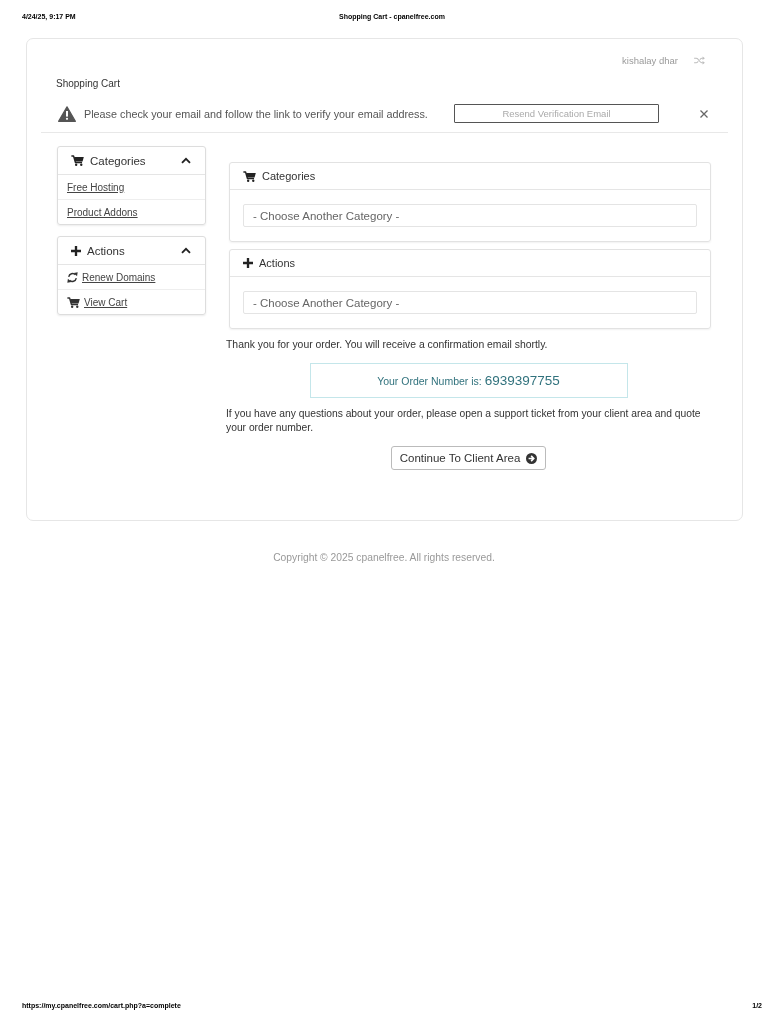  What do you see at coordinates (88, 83) in the screenshot?
I see `page-title: Shopping Cart` at bounding box center [88, 83].